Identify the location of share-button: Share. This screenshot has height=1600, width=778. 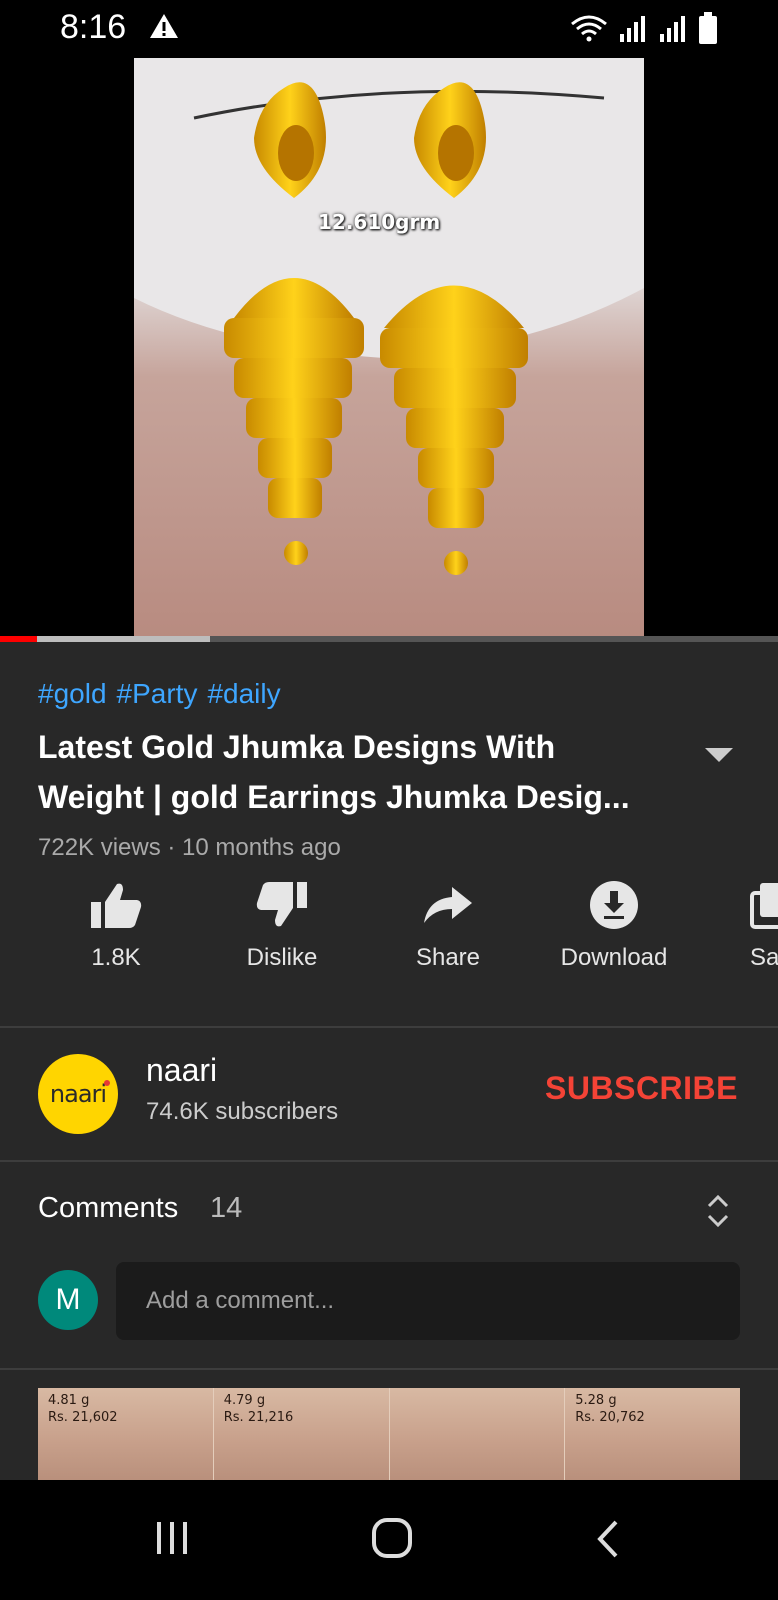
(448, 921).